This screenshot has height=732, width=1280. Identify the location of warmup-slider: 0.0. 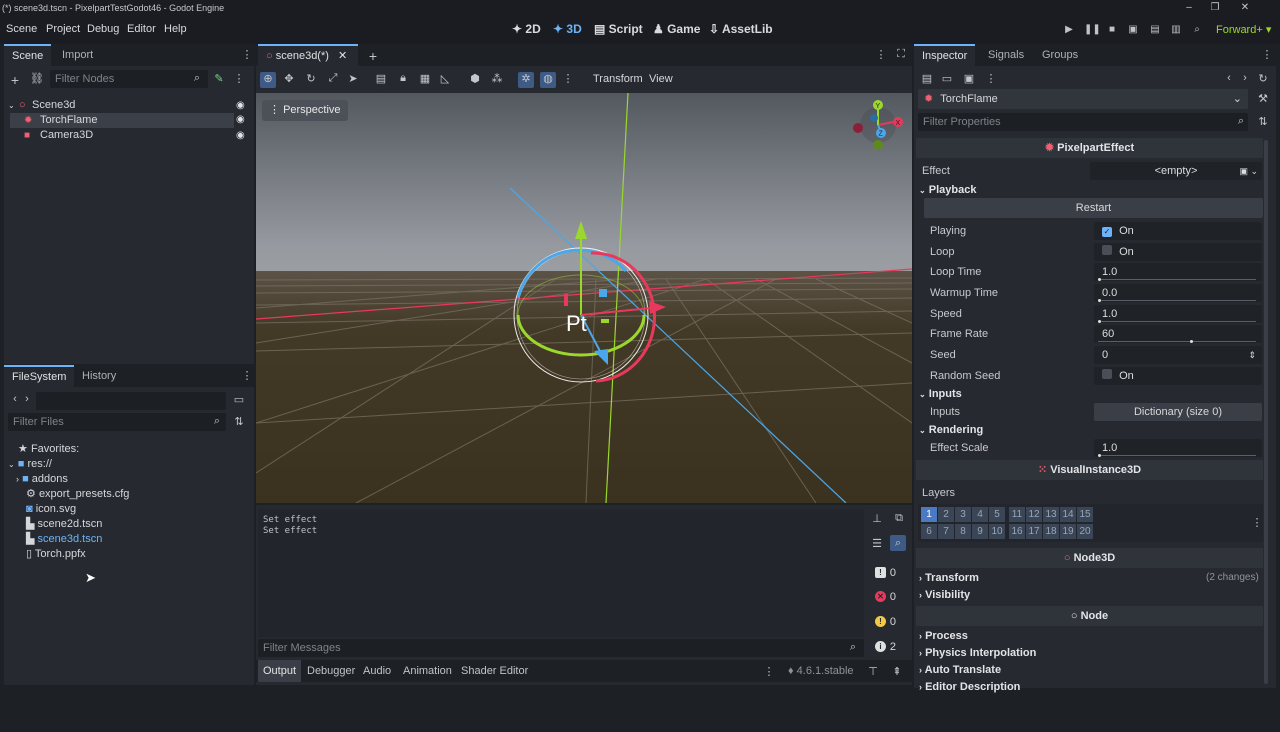
(1178, 293).